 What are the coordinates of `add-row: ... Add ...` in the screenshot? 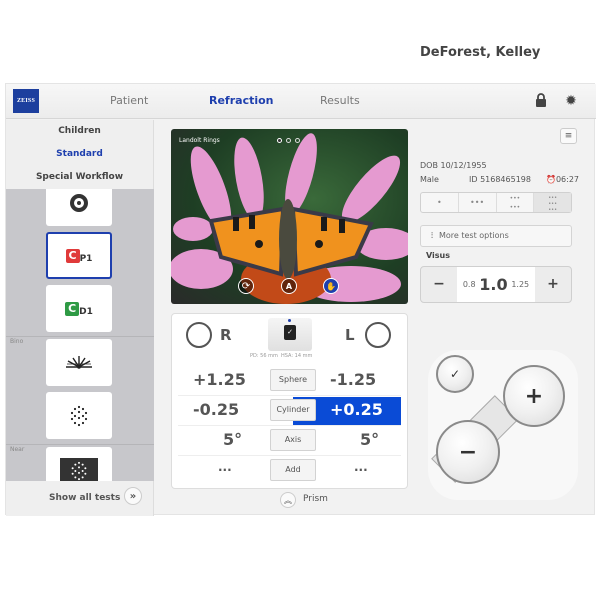 It's located at (289, 471).